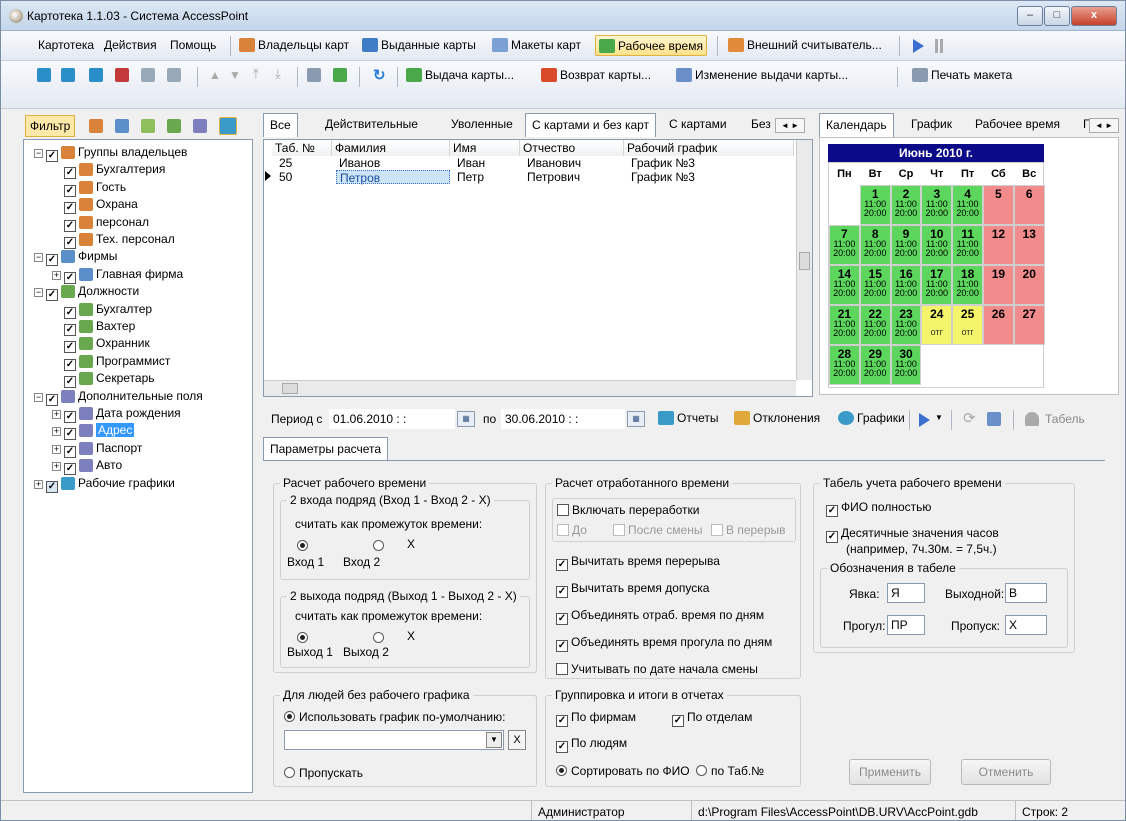 This screenshot has width=1126, height=821. What do you see at coordinates (660, 616) in the screenshot?
I see `merge-worked-option: ✓ Объединять отраб. время по дням` at bounding box center [660, 616].